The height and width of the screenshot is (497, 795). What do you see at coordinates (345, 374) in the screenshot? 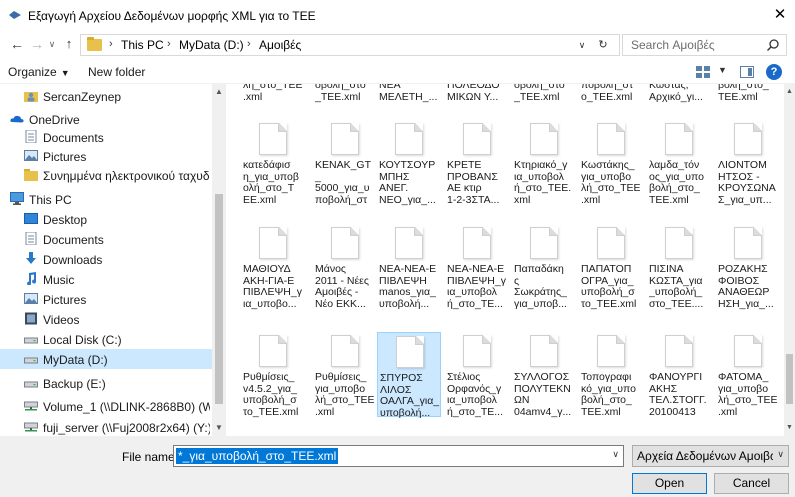
I see `file-item: Ρυθμίσεις_ για_υποβο λή_στο_ΤΕΕ .xml` at bounding box center [345, 374].